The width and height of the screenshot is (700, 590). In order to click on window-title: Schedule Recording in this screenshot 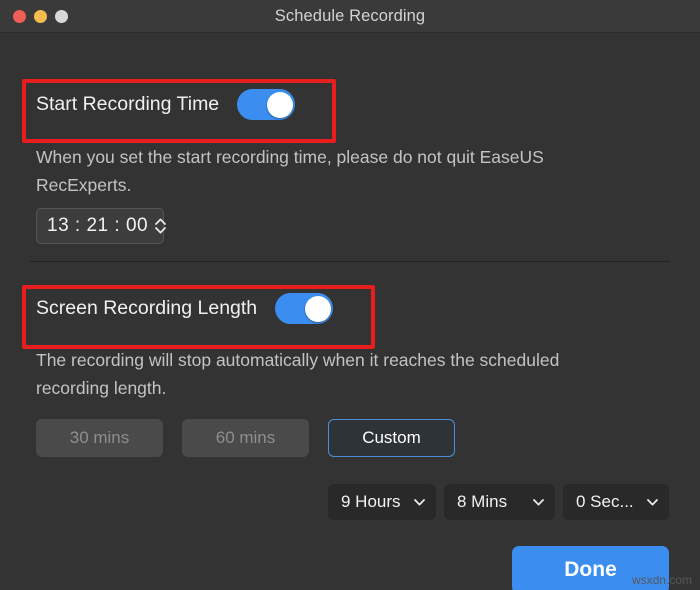, I will do `click(350, 15)`.